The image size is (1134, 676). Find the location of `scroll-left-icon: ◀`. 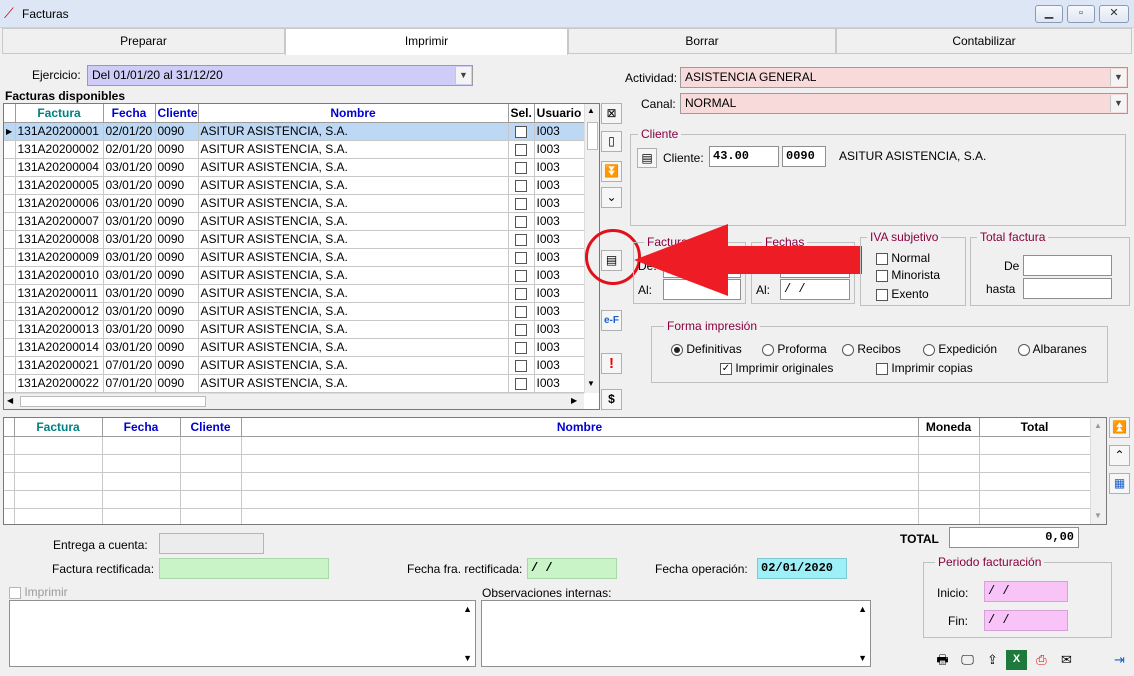

scroll-left-icon: ◀ is located at coordinates (10, 400).